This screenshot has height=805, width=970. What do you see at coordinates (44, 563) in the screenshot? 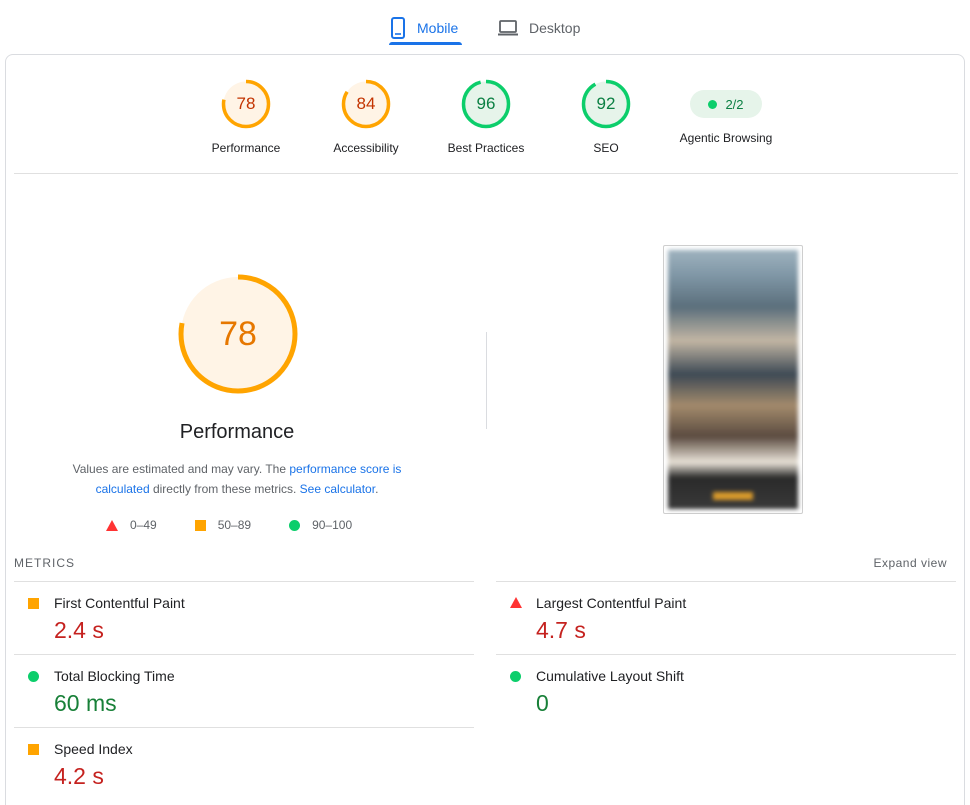
I see `metrics-header: METRICS` at bounding box center [44, 563].